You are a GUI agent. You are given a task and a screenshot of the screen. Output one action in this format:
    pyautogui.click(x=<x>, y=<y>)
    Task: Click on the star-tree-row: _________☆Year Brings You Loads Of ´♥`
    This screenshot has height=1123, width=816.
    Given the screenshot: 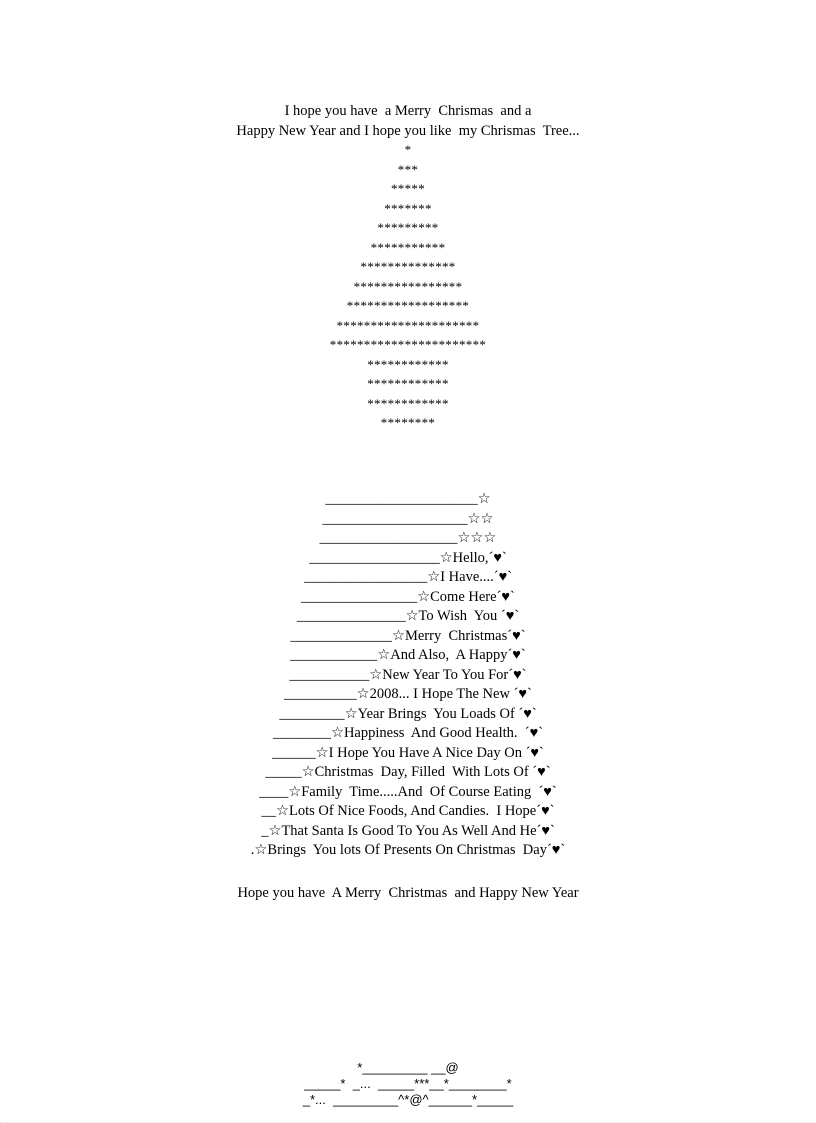 What is the action you would take?
    pyautogui.click(x=408, y=713)
    